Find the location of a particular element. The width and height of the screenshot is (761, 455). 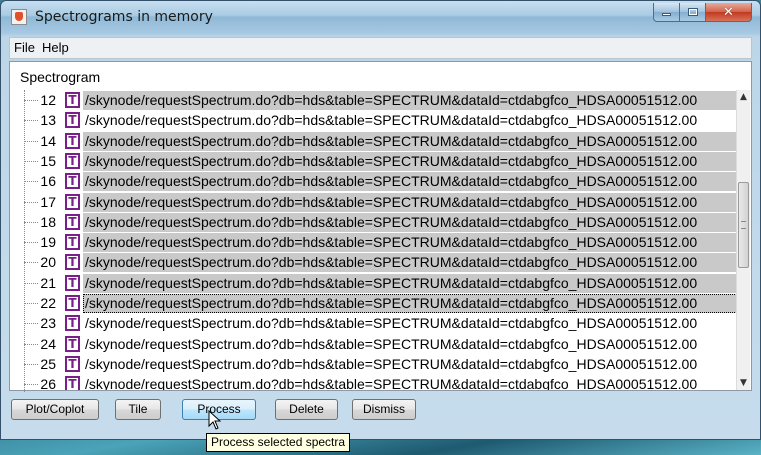

tile-button: Tile is located at coordinates (138, 409).